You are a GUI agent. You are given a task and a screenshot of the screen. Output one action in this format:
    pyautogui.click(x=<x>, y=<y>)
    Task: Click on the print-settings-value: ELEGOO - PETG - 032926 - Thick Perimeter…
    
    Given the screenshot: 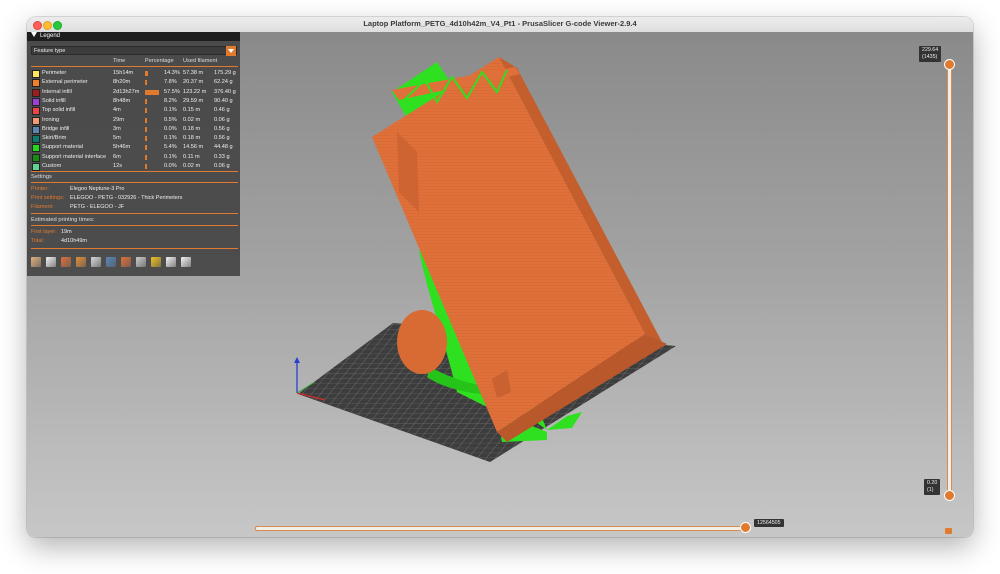 What is the action you would take?
    pyautogui.click(x=126, y=198)
    